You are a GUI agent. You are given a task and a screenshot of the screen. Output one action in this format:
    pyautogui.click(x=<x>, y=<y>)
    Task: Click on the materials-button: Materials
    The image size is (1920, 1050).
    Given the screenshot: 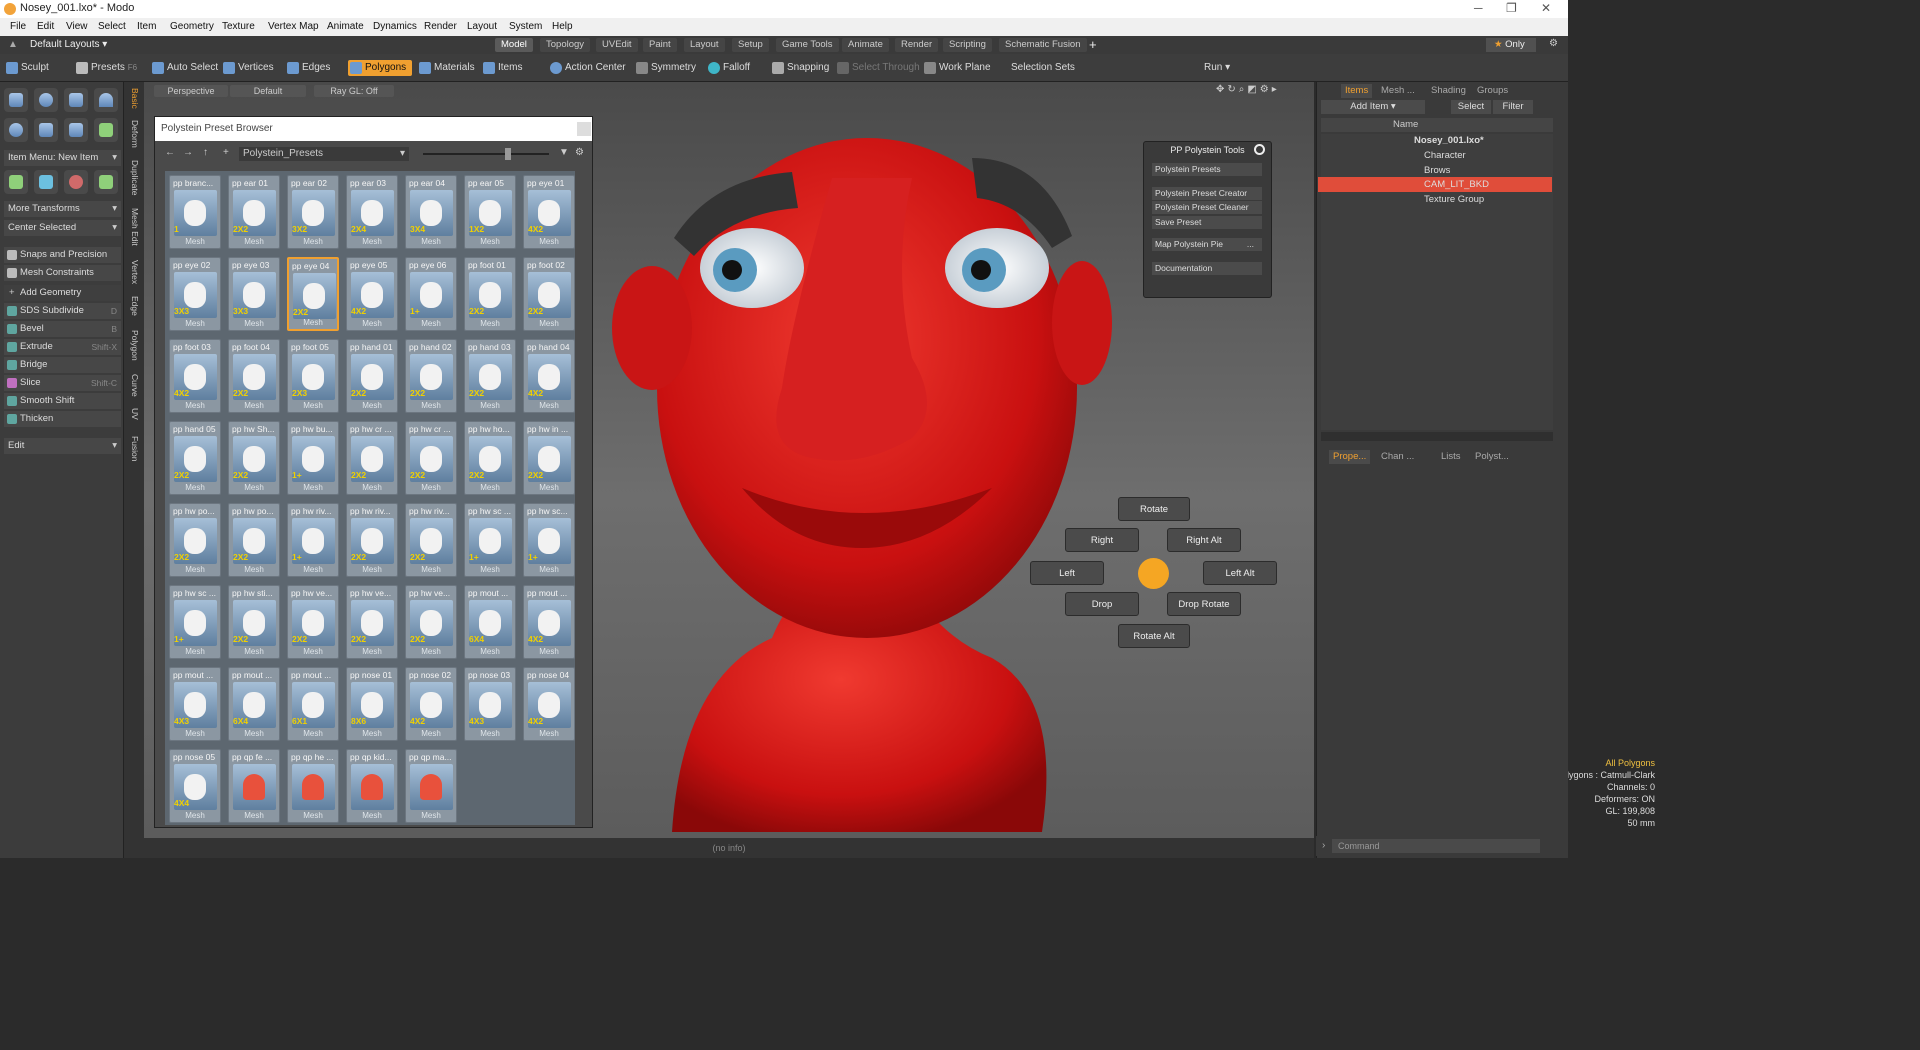 What is the action you would take?
    pyautogui.click(x=446, y=68)
    